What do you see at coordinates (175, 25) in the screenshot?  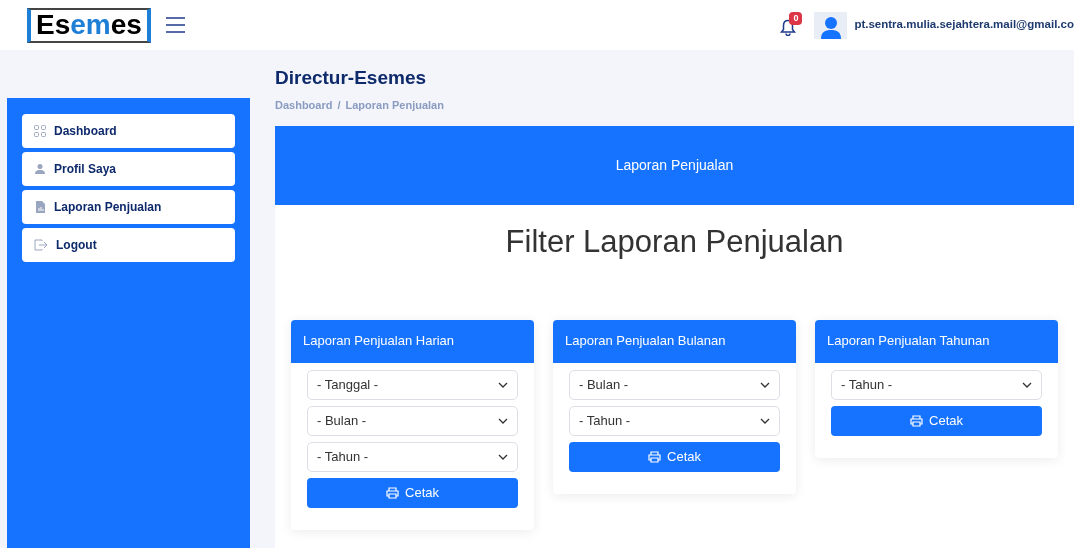 I see `menu-icon` at bounding box center [175, 25].